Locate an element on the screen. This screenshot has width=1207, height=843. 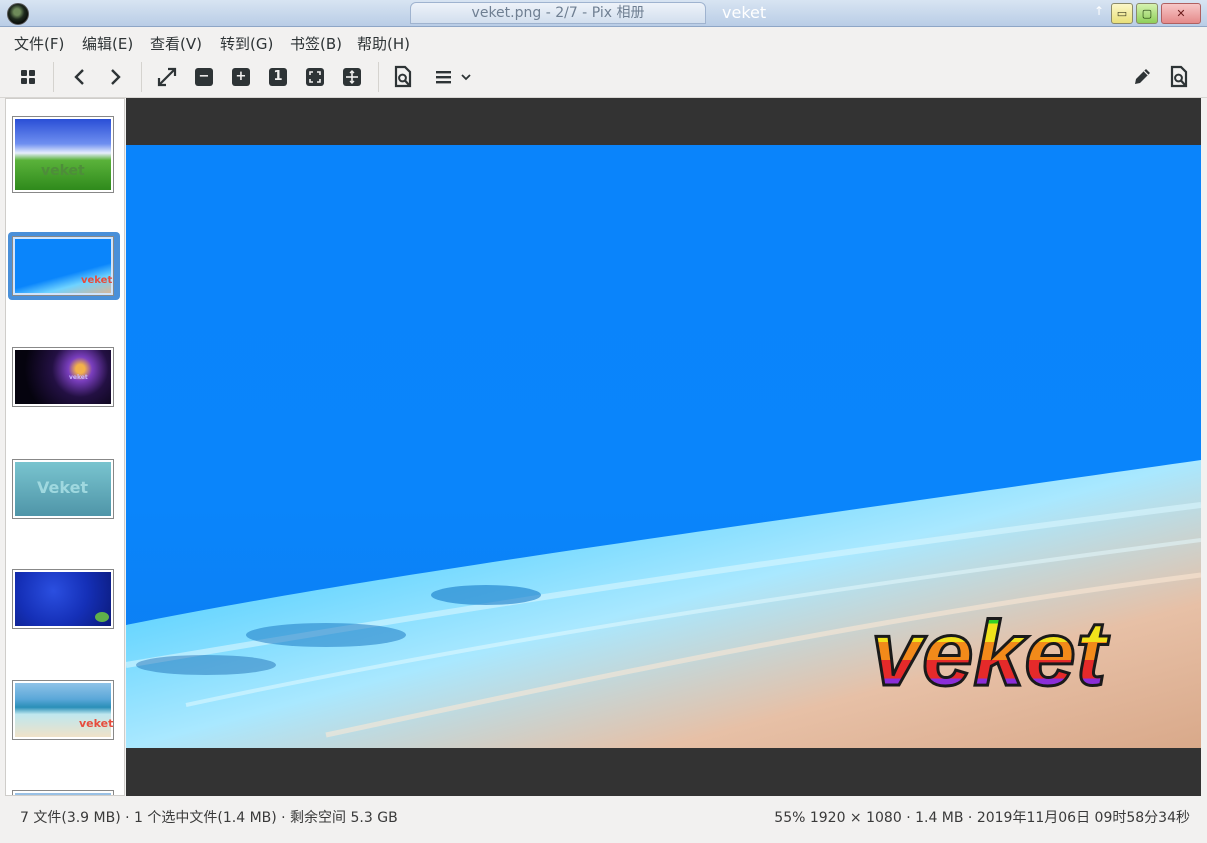
fullscreen-button is located at coordinates (167, 77).